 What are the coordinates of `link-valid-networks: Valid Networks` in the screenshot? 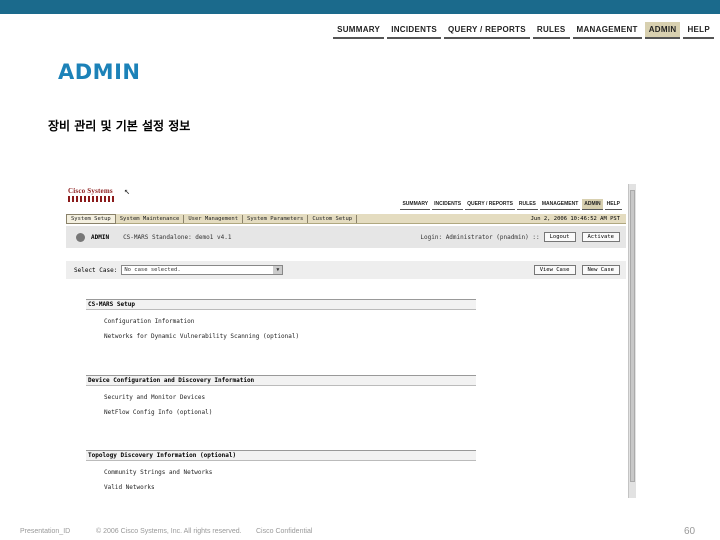 It's located at (281, 487).